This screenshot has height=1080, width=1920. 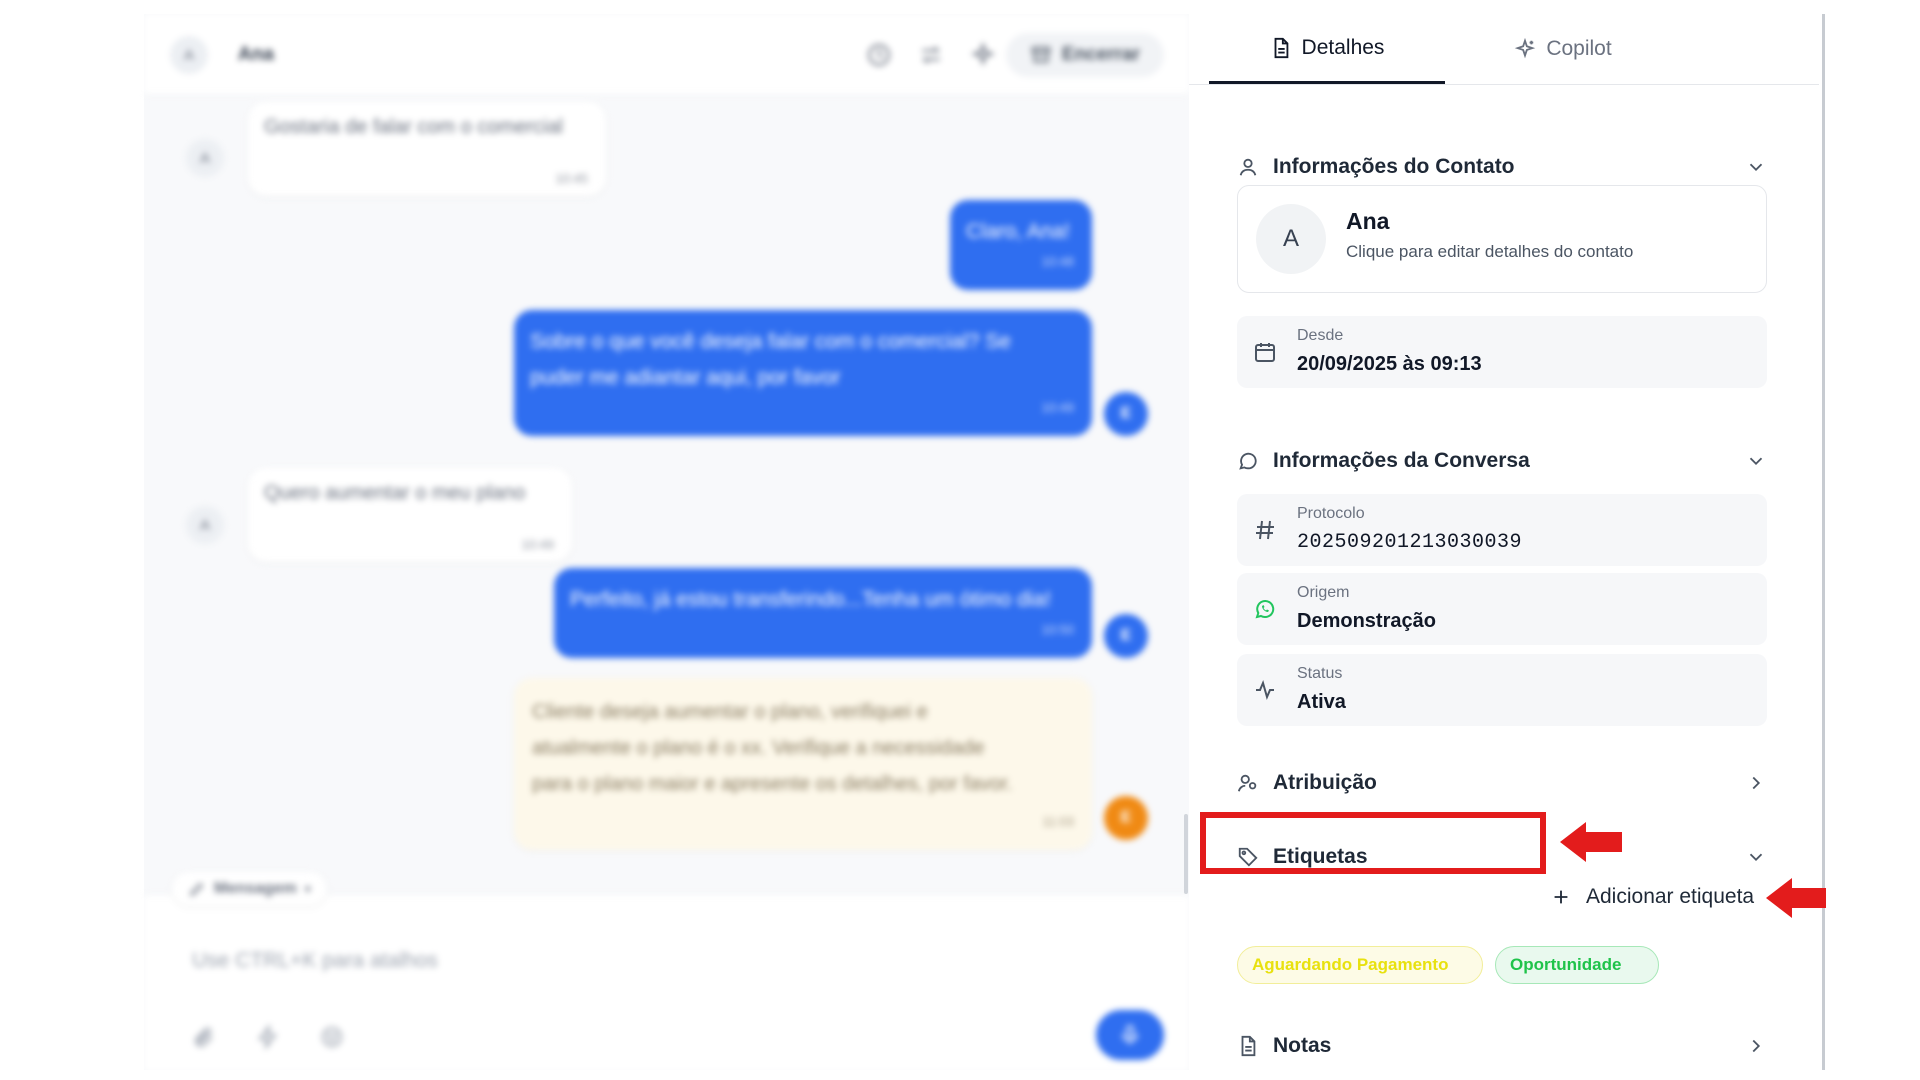 I want to click on status-row: Status Ativa, so click(x=1502, y=690).